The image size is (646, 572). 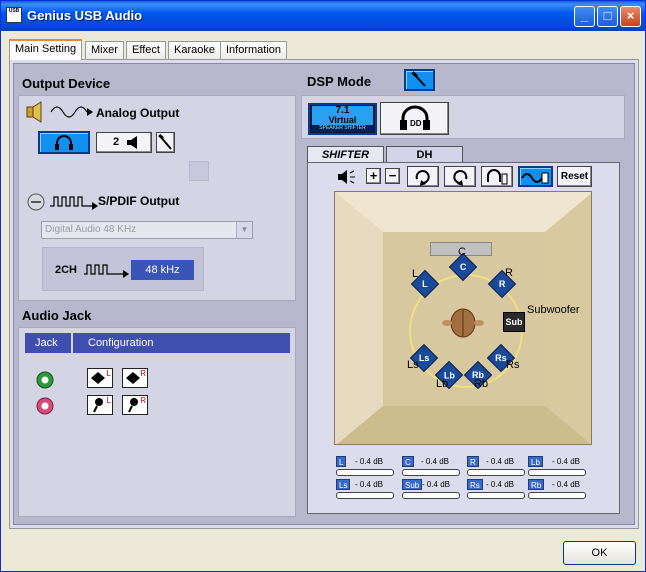 I want to click on rotate-clockwise-button, so click(x=423, y=176).